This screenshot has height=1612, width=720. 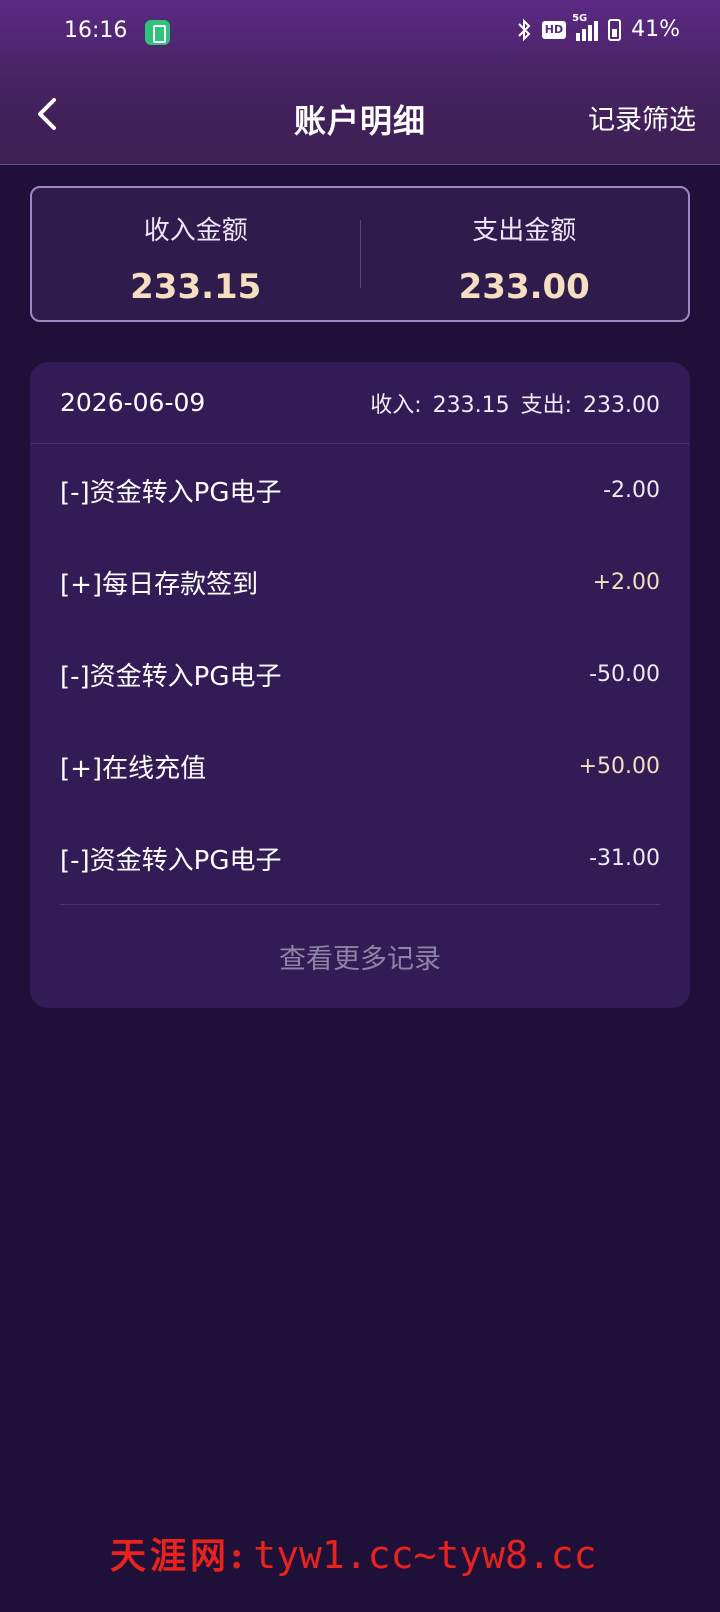 I want to click on day-header: 2026-06-09 收入: 233.15 支出: 233.00, so click(x=360, y=403).